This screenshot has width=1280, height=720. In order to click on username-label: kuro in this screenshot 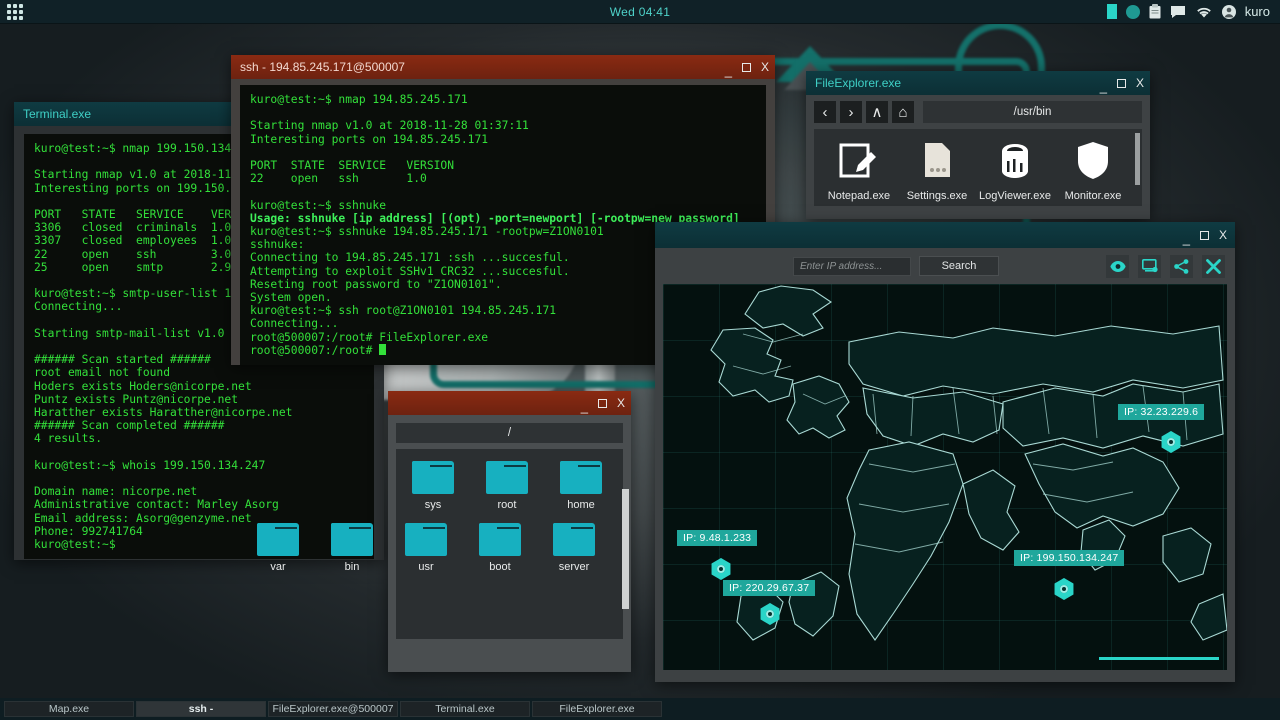, I will do `click(1257, 11)`.